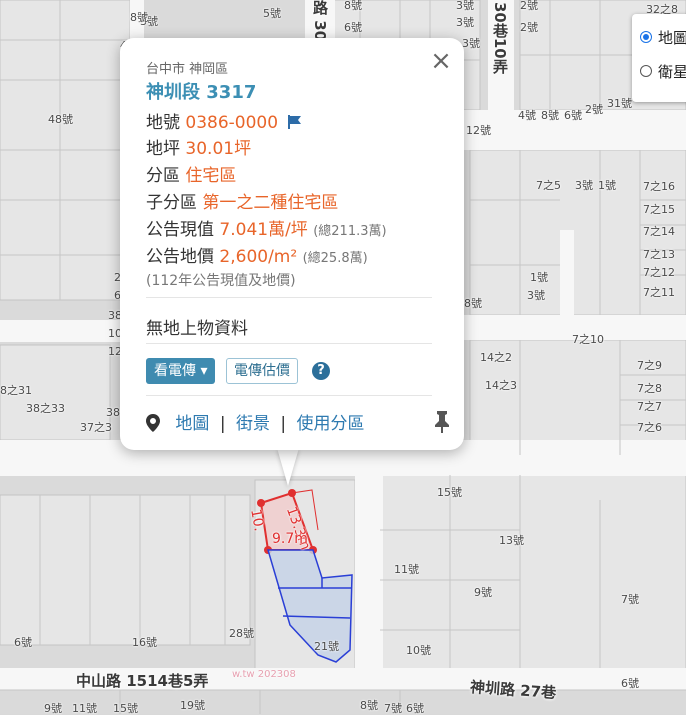  What do you see at coordinates (500, 38) in the screenshot?
I see `road-label: 30巷10弄` at bounding box center [500, 38].